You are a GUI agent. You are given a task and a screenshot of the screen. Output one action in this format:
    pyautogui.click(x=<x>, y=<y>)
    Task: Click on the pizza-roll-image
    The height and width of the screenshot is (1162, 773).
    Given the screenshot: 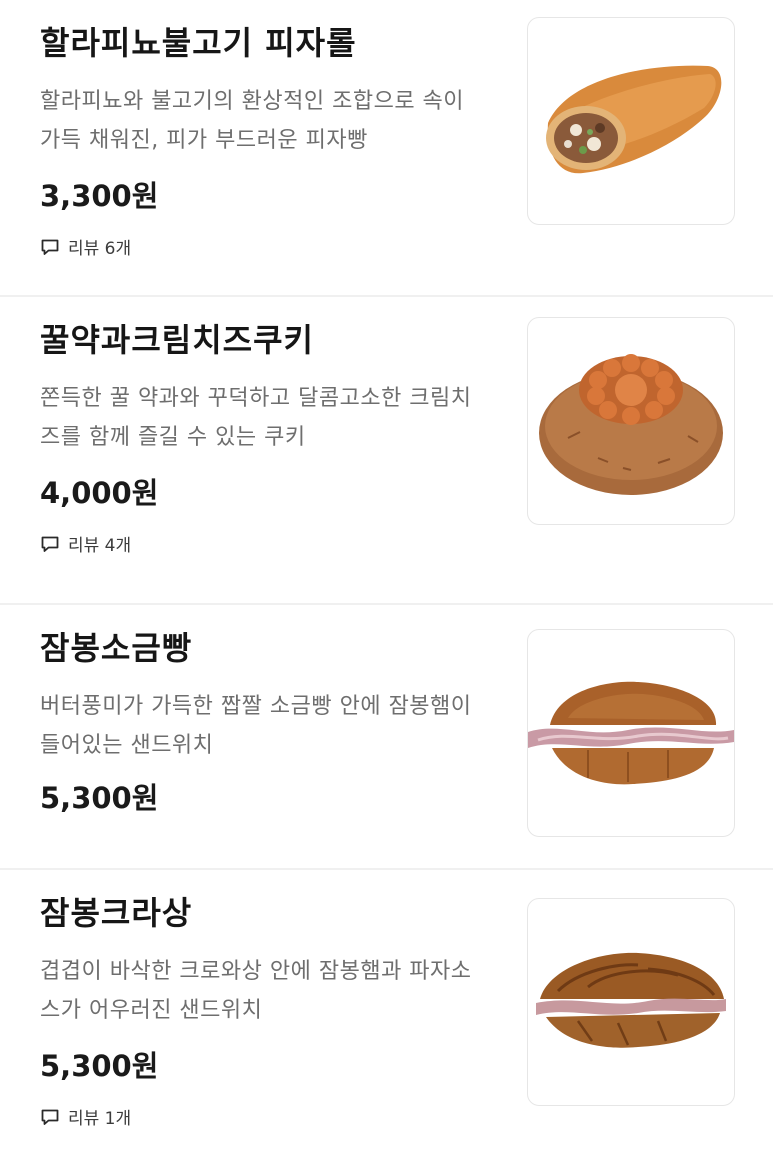 What is the action you would take?
    pyautogui.click(x=631, y=121)
    